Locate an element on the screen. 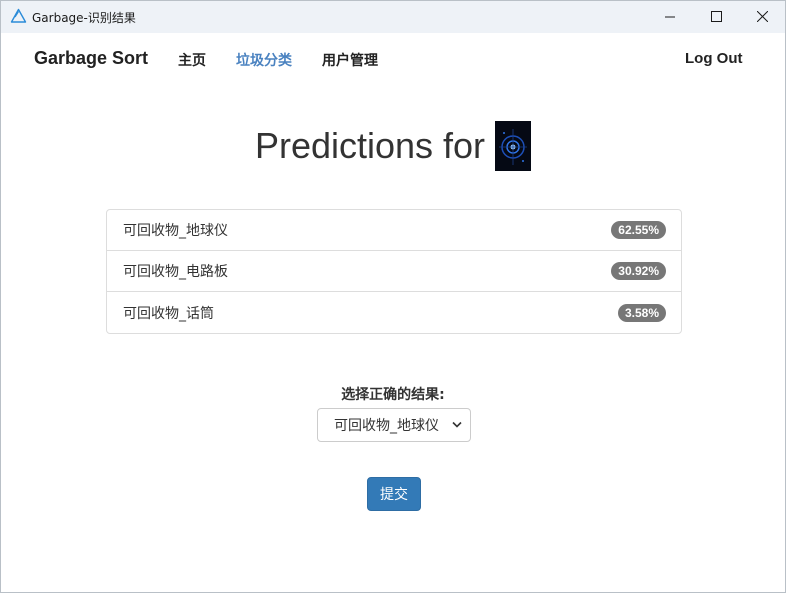 Image resolution: width=786 pixels, height=593 pixels. navbar: Garbage Sort 主页 垃圾分类 用户管理 Log Out is located at coordinates (393, 59).